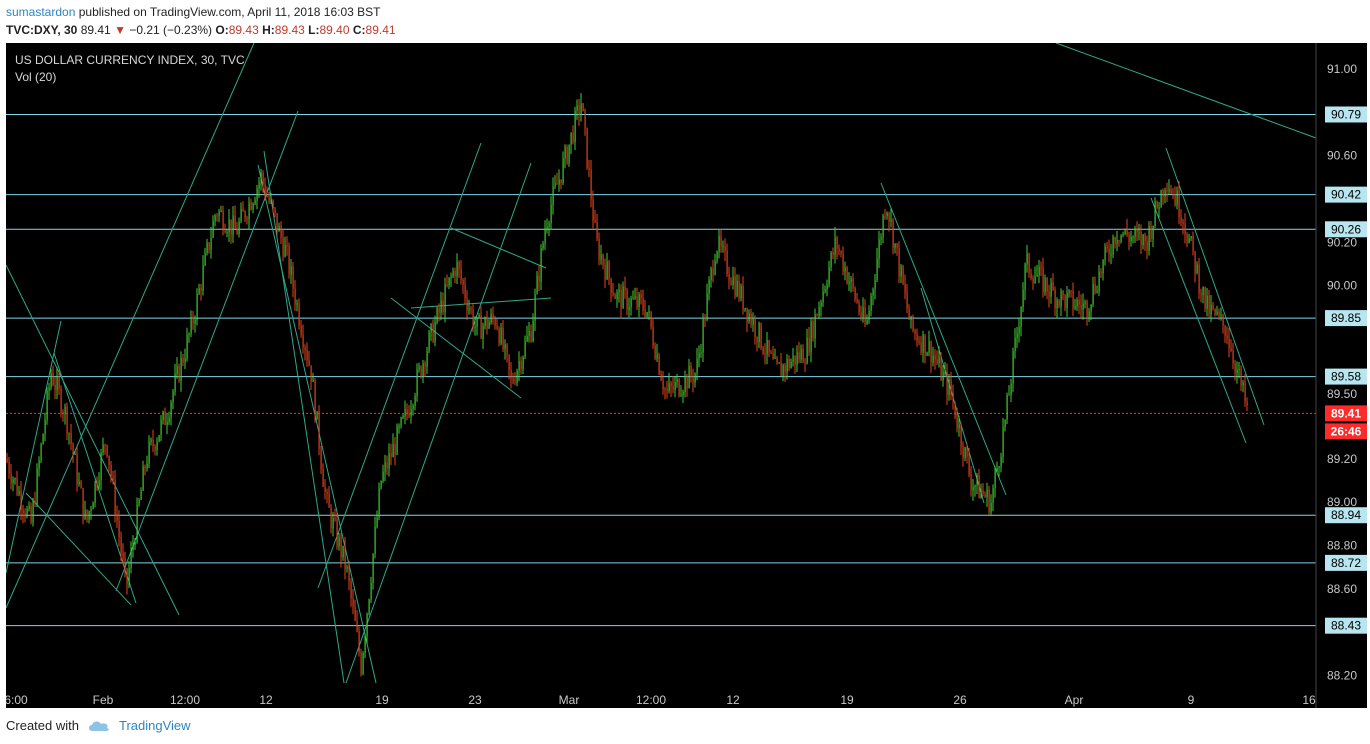 The height and width of the screenshot is (744, 1370). What do you see at coordinates (651, 700) in the screenshot?
I see `x-tick-label: 12:00` at bounding box center [651, 700].